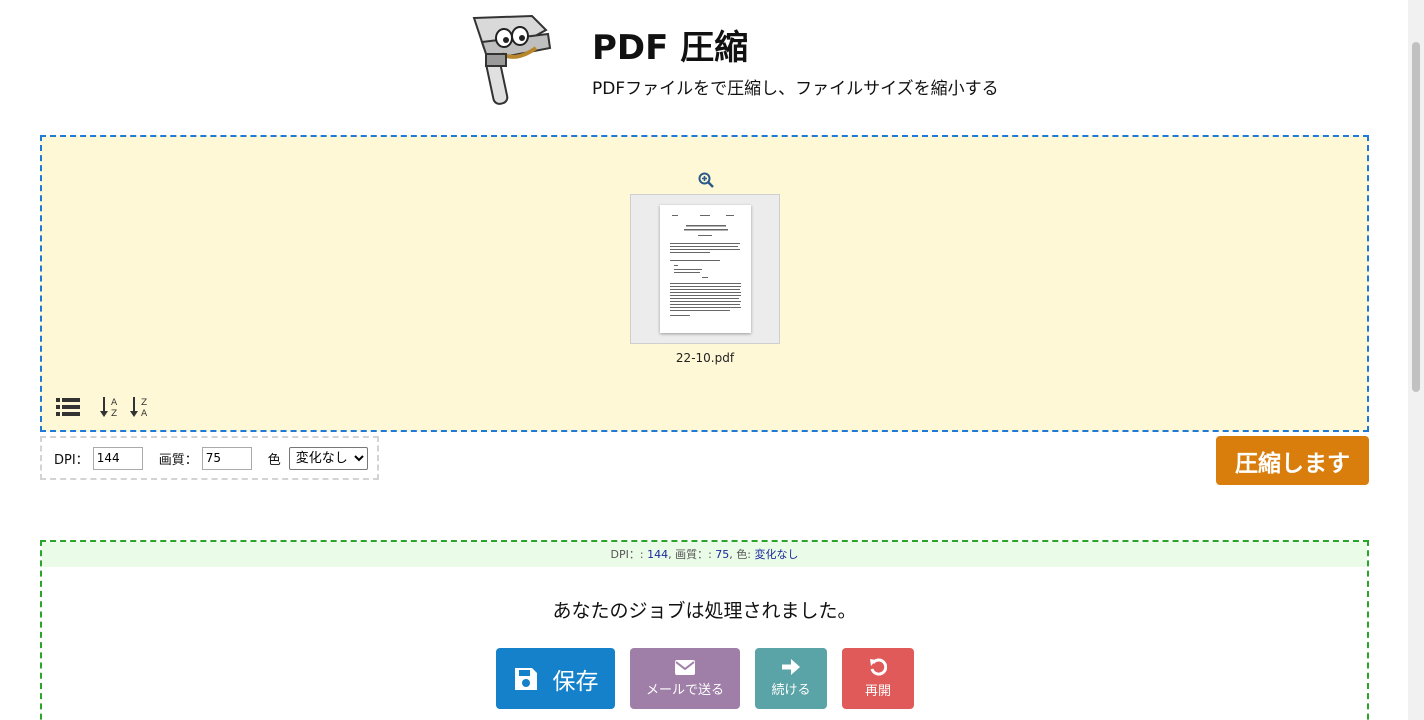 This screenshot has height=720, width=1424. I want to click on dropzone-toolbar: A Z Z A, so click(103, 407).